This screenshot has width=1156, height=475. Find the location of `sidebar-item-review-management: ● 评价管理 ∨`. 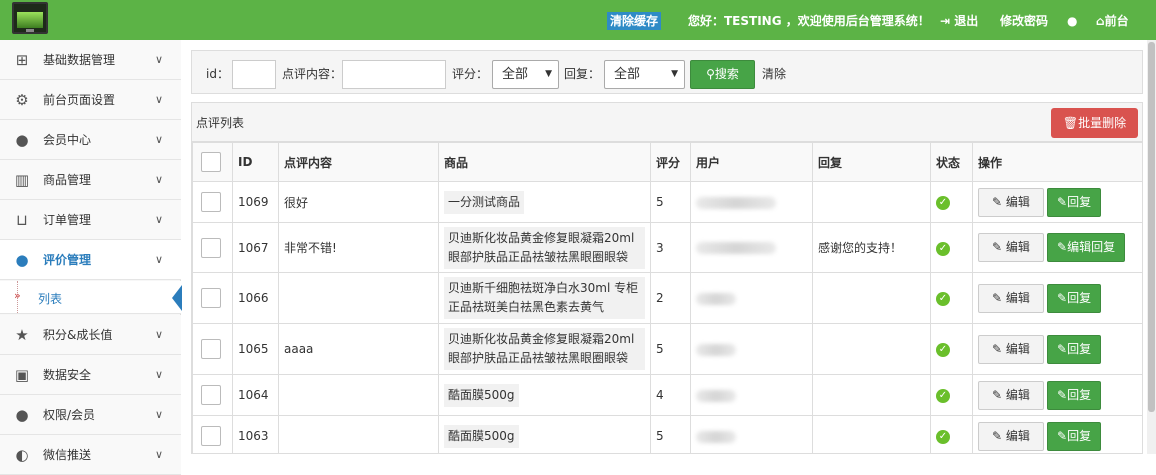

sidebar-item-review-management: ● 评价管理 ∨ is located at coordinates (90, 260).